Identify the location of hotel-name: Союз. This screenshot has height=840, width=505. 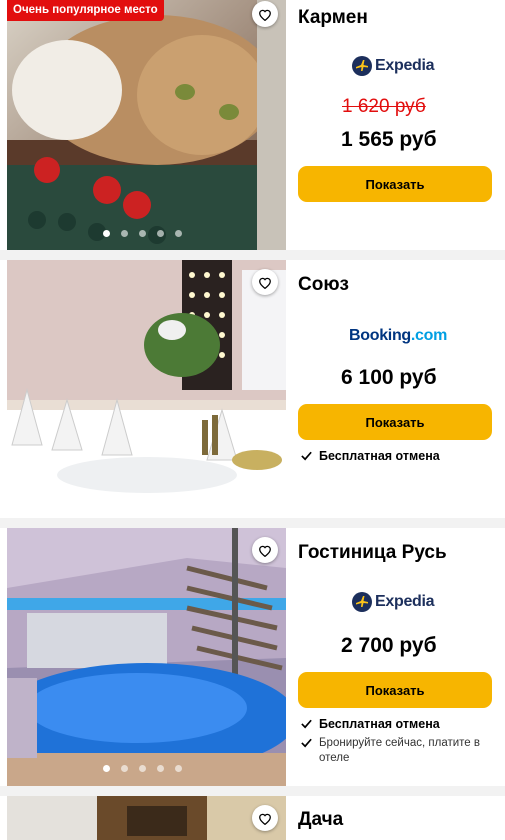
(323, 285).